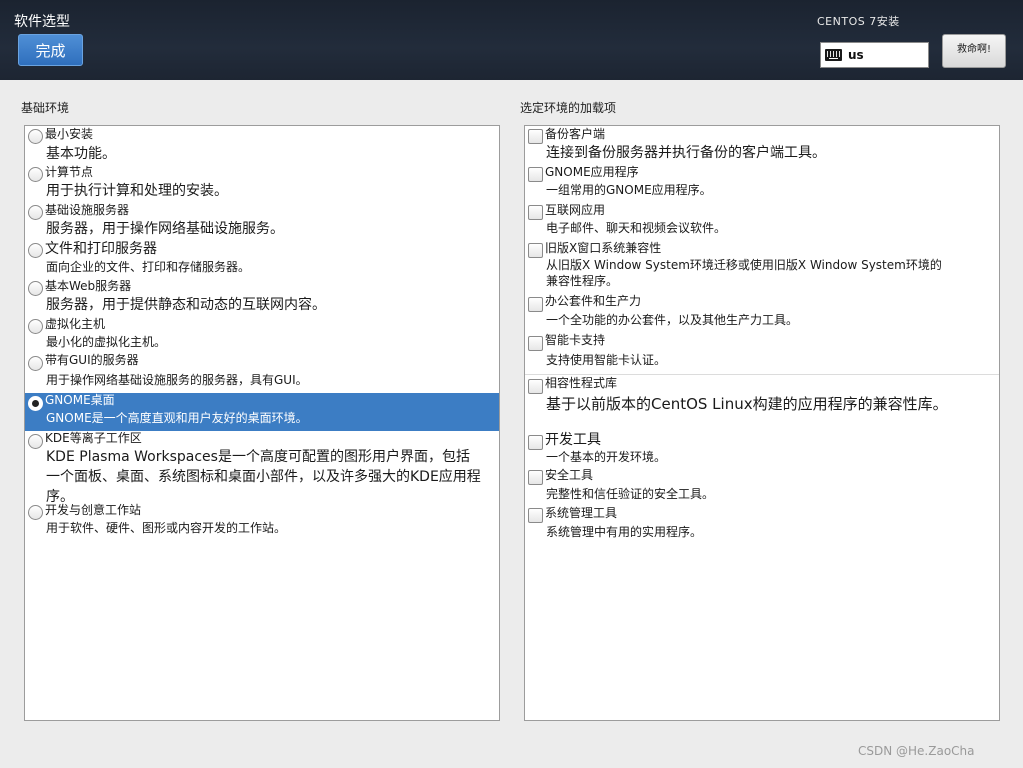 The height and width of the screenshot is (768, 1023). I want to click on env-item-minimal: 最小安装 基本功能。, so click(262, 145).